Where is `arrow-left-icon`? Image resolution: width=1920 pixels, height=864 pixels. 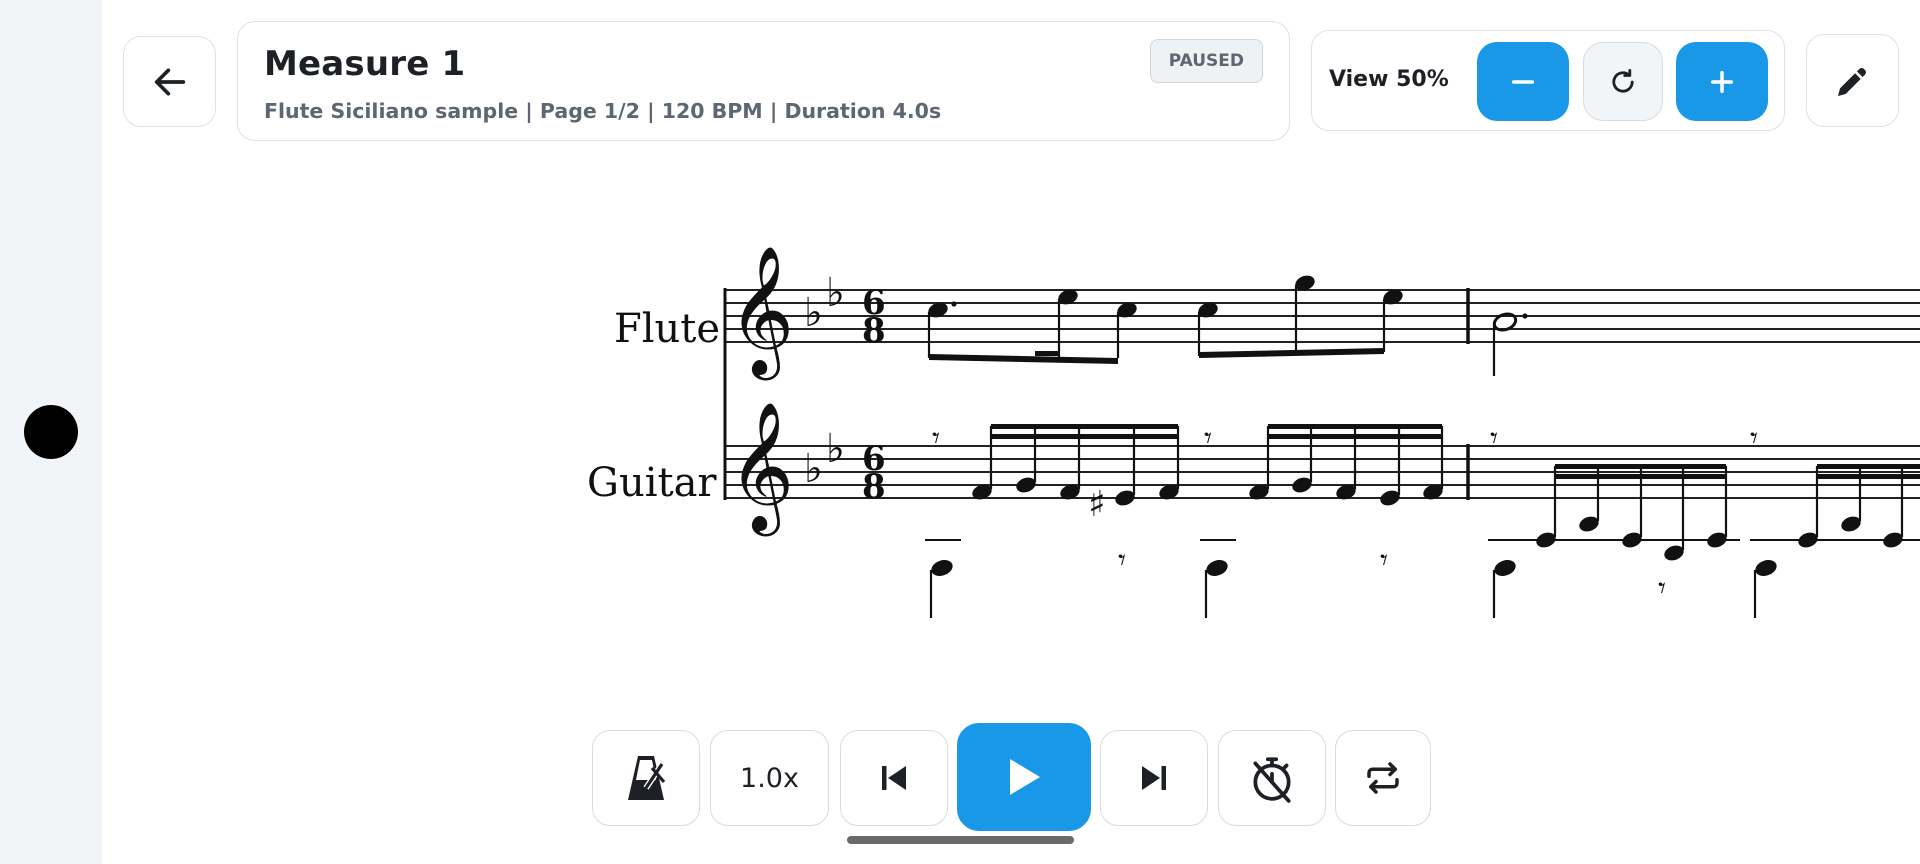 arrow-left-icon is located at coordinates (169, 81).